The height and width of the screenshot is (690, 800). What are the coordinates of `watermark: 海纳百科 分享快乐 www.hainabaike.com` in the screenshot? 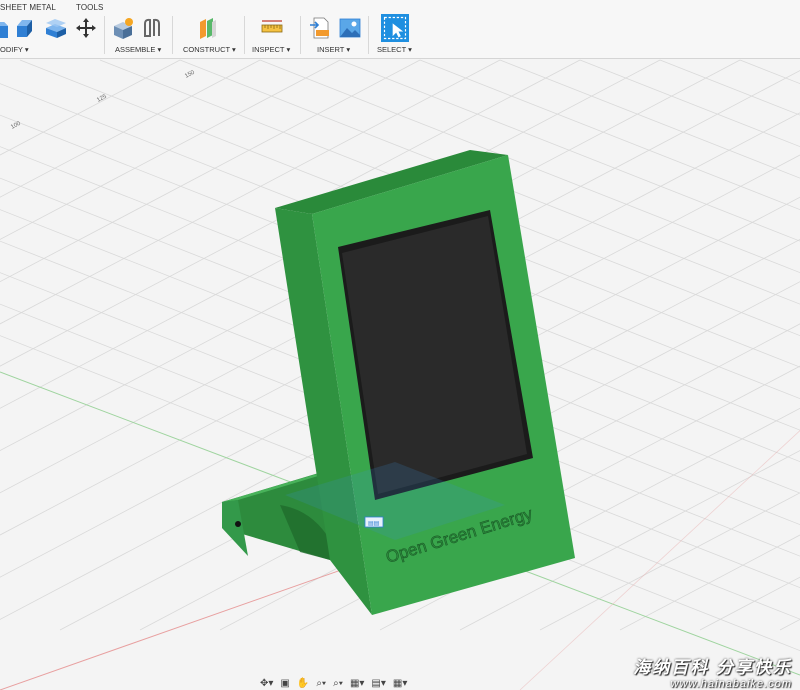 It's located at (712, 671).